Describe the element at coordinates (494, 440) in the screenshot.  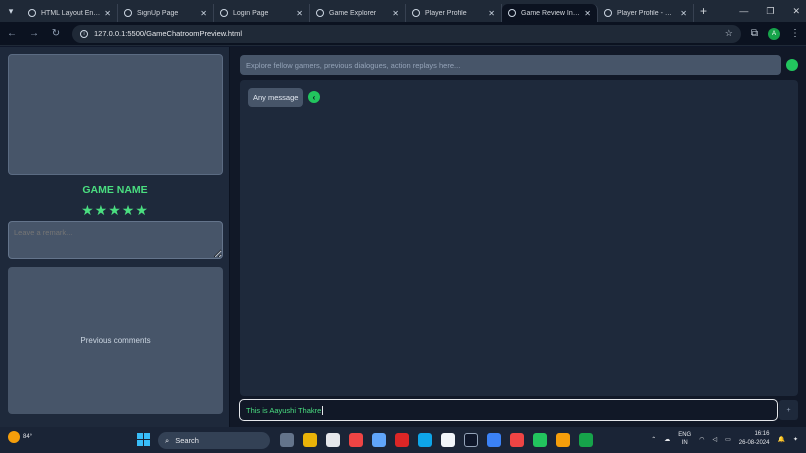
I see `vscode-icon` at that location.